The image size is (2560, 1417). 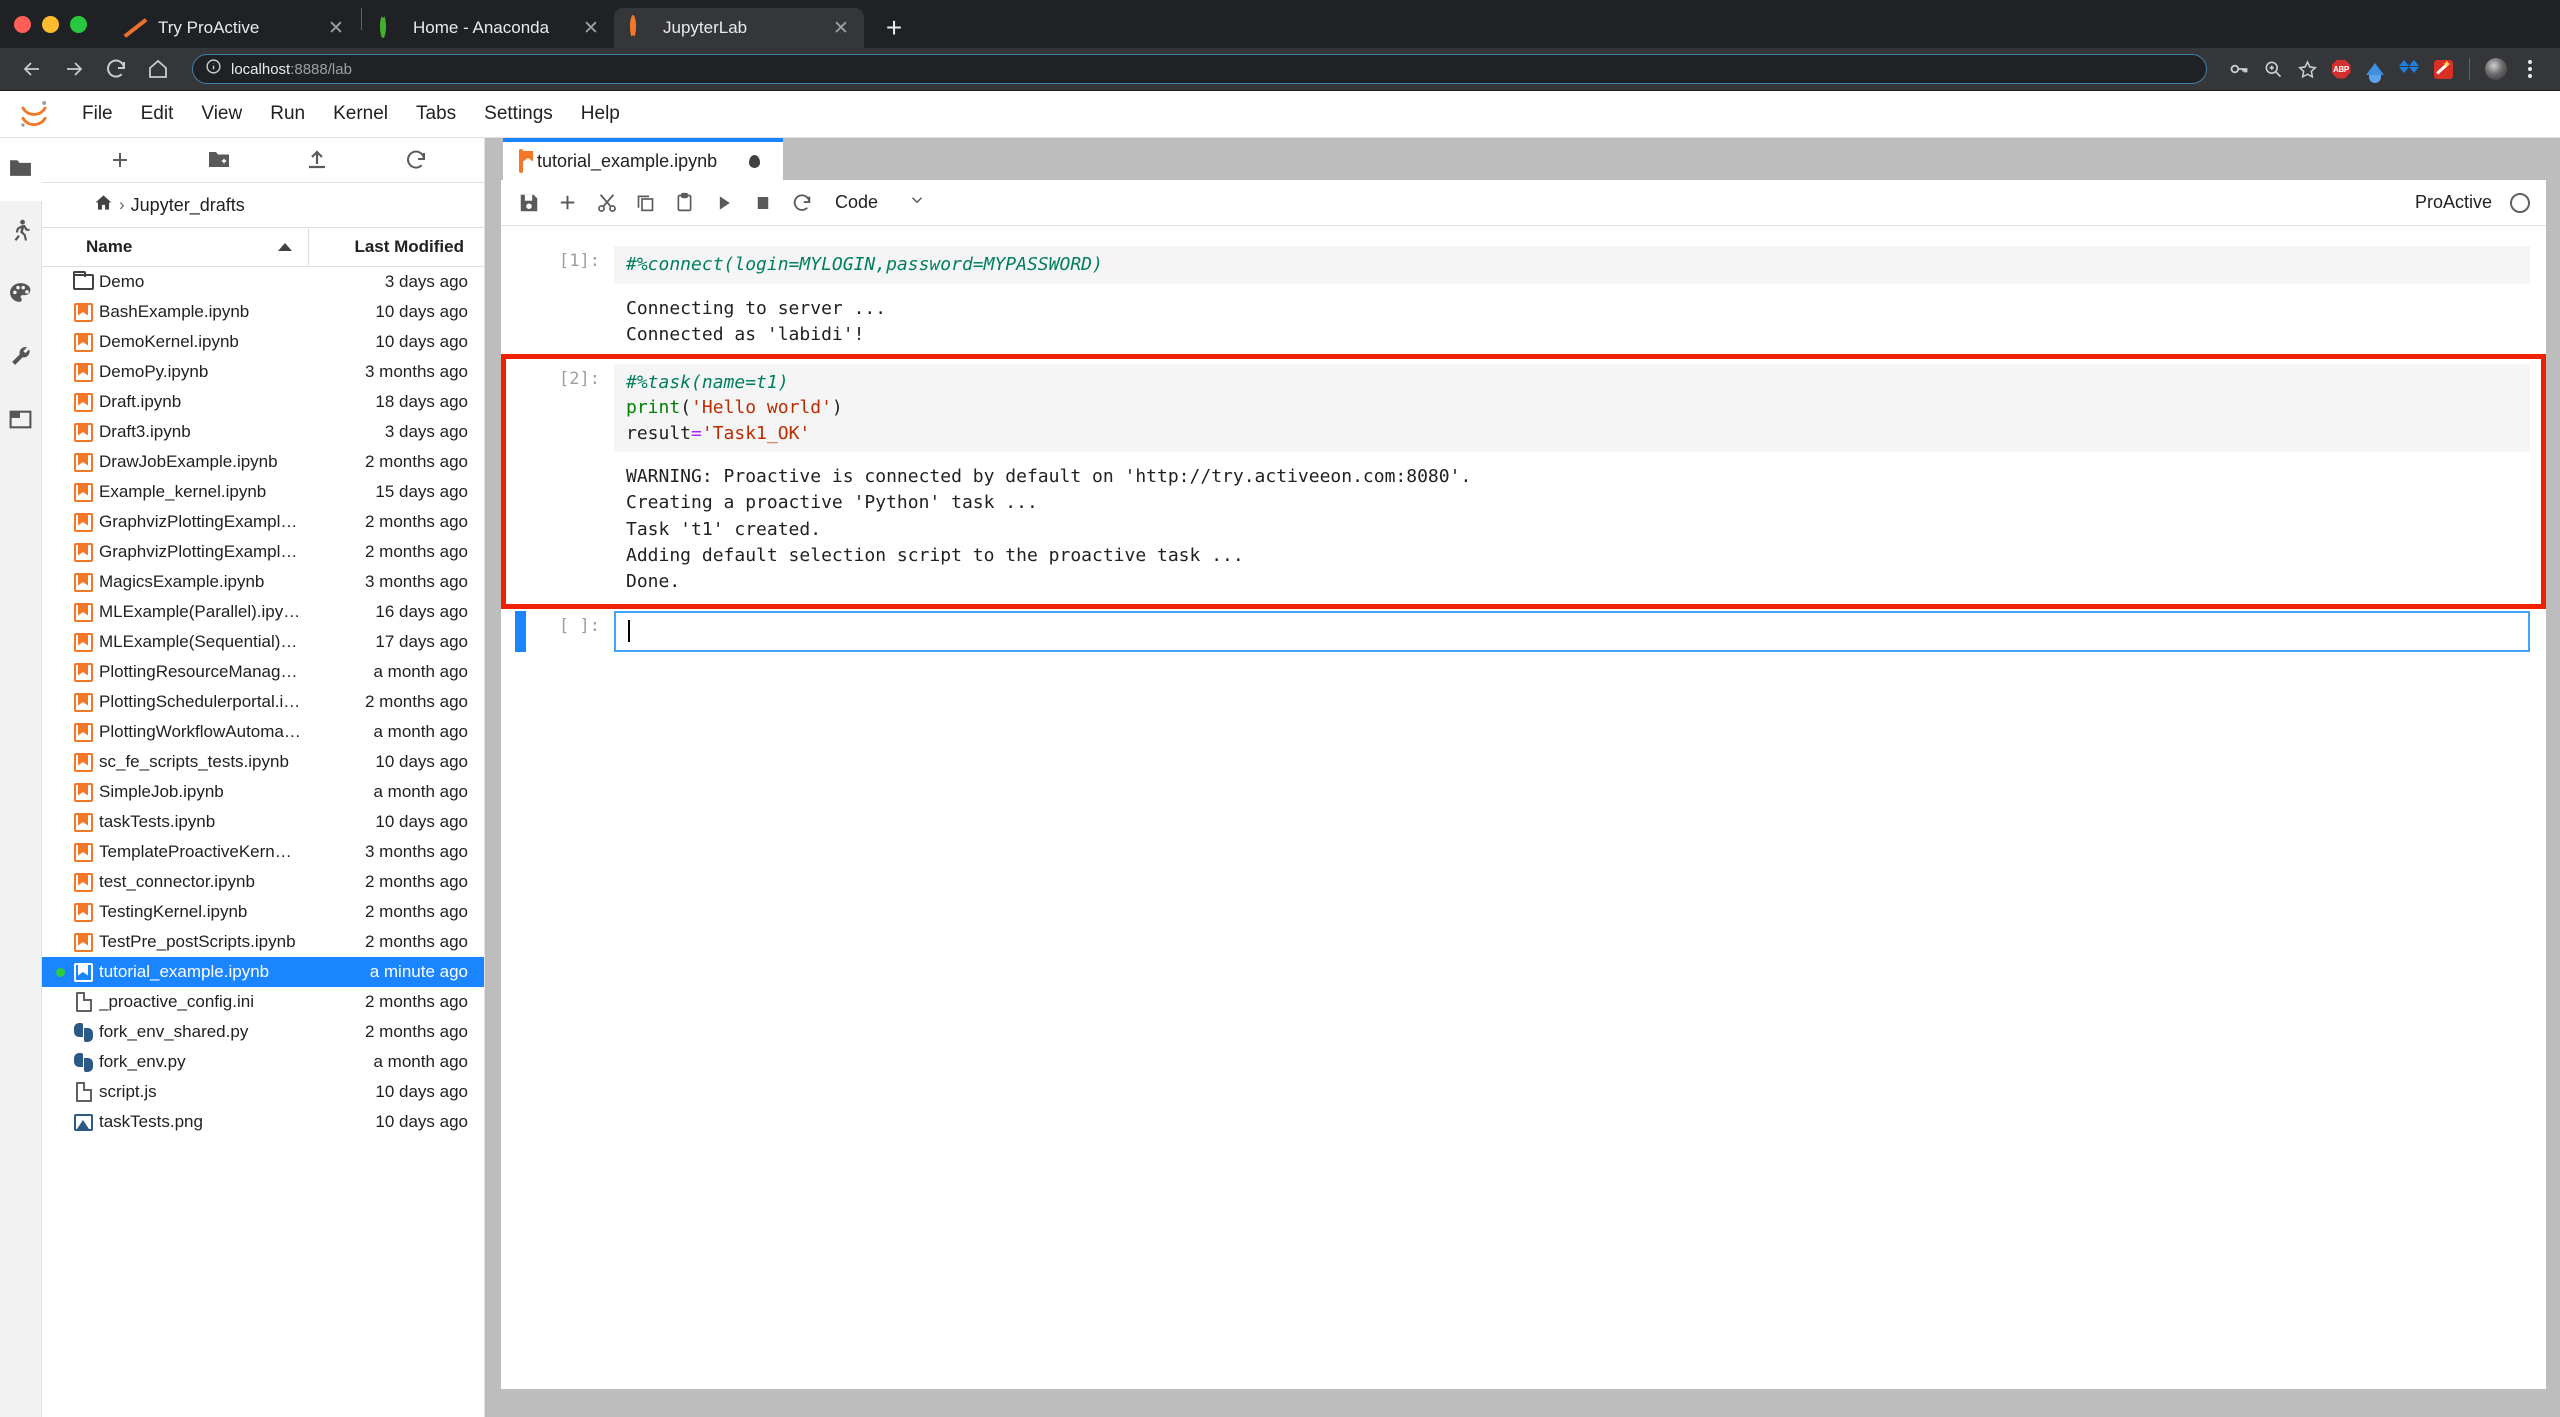 I want to click on key-icon, so click(x=2239, y=69).